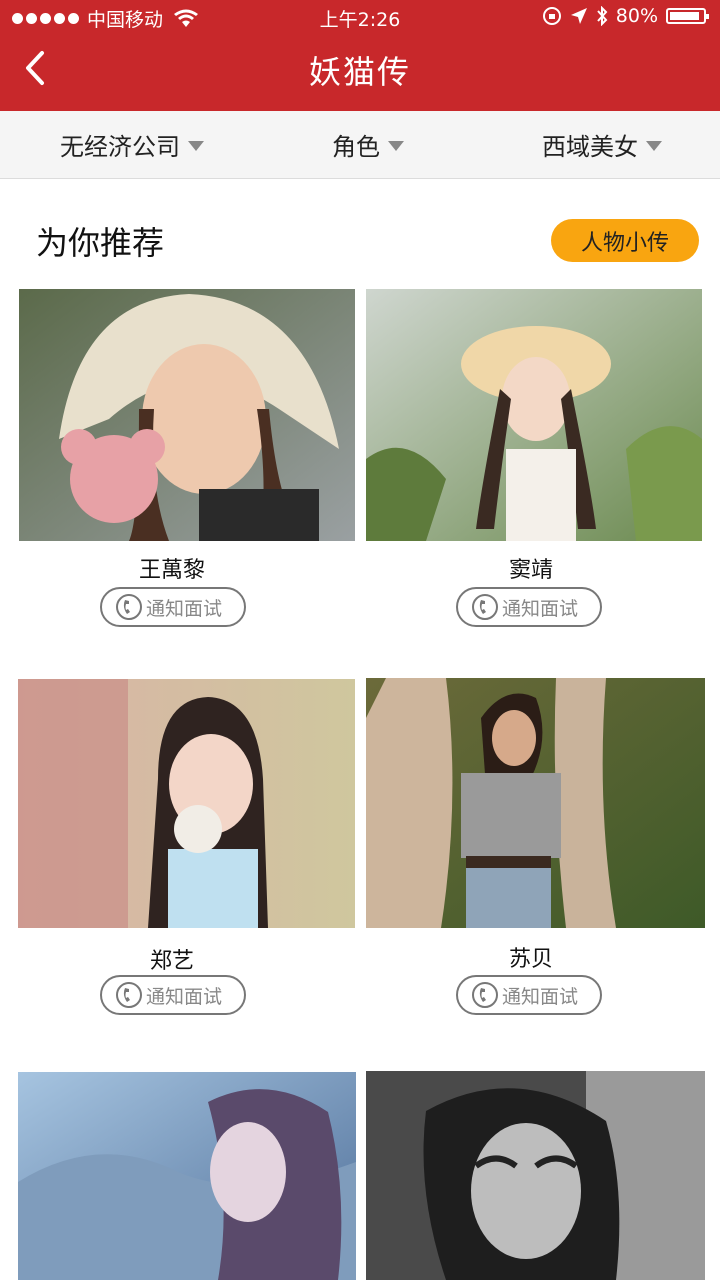 Image resolution: width=720 pixels, height=1280 pixels. What do you see at coordinates (356, 147) in the screenshot?
I see `filter-role-label: 角色` at bounding box center [356, 147].